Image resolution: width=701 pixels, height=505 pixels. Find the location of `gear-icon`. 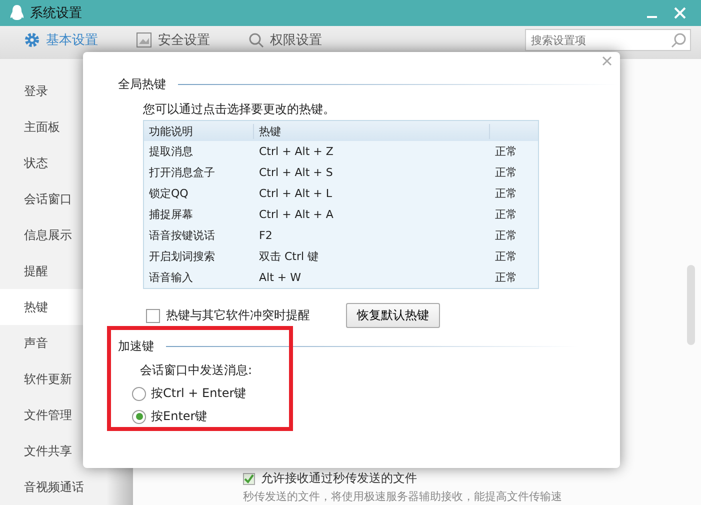

gear-icon is located at coordinates (32, 40).